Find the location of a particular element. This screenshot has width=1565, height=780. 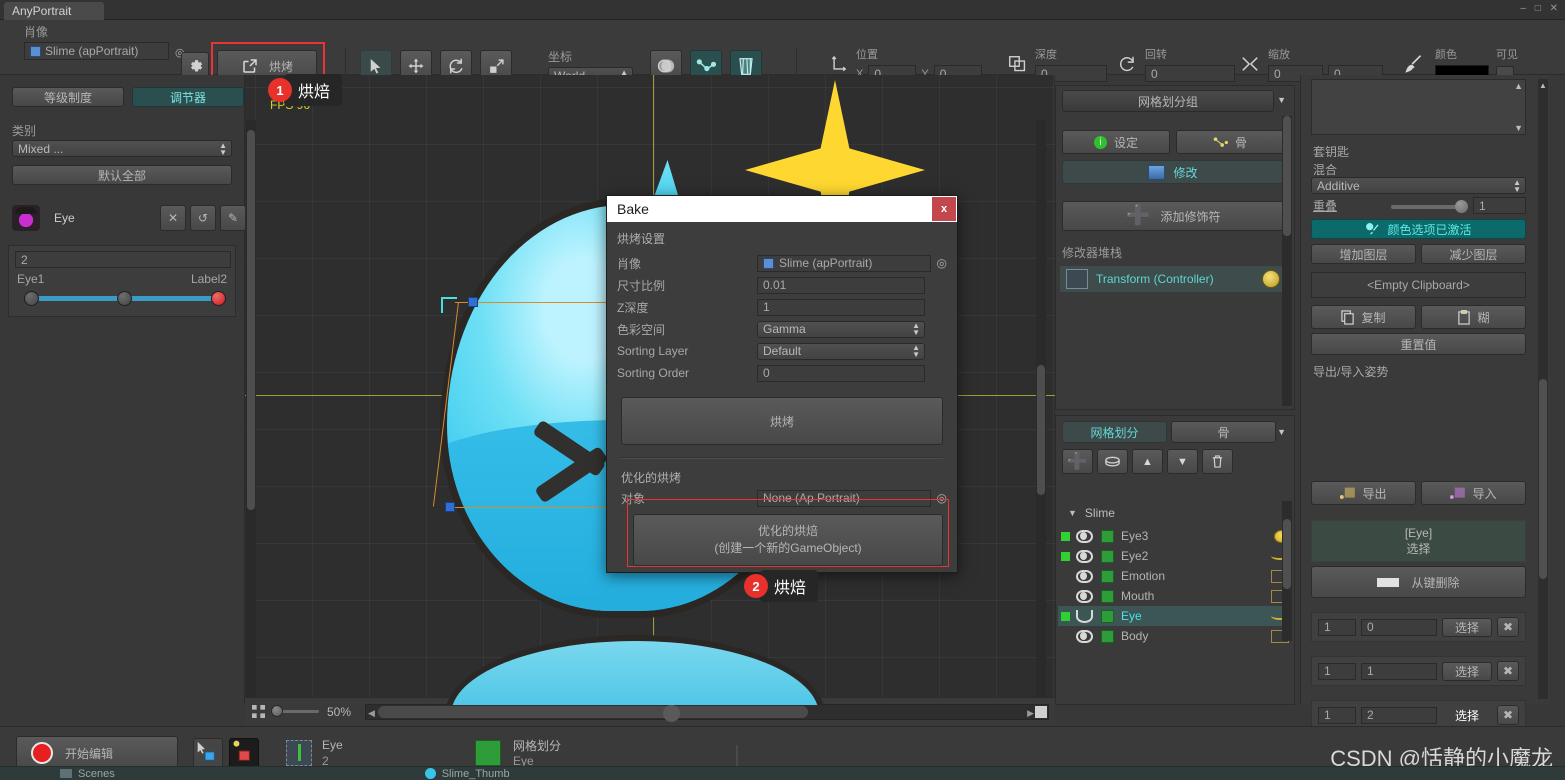

bake-sorting-layer-dropdown: Default ▲ ▼ is located at coordinates (841, 351).